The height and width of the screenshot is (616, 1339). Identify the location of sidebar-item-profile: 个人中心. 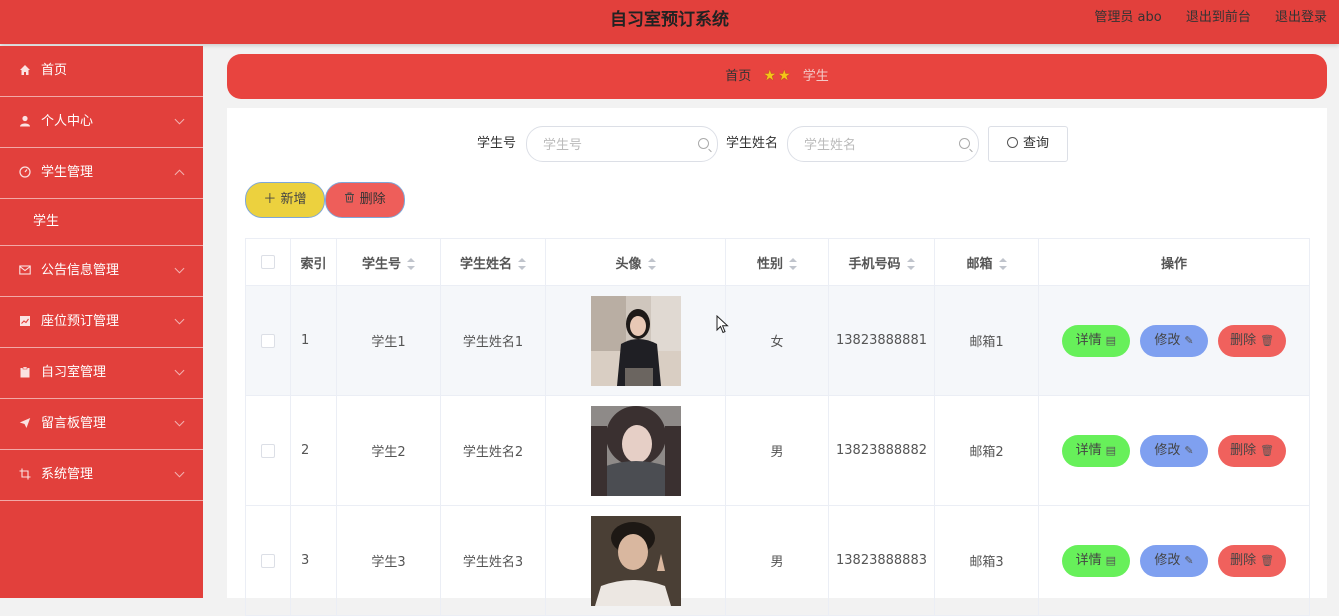
(101, 122).